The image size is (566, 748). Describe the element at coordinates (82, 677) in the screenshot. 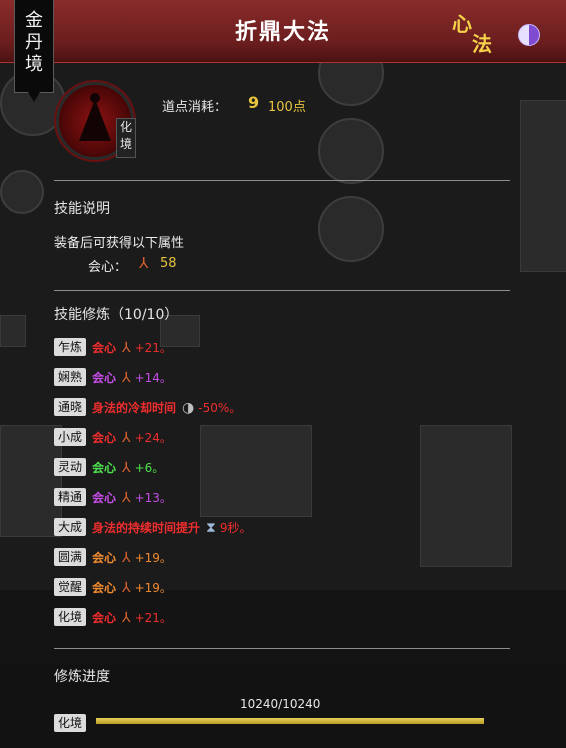

I see `progress-title: 修炼进度` at that location.